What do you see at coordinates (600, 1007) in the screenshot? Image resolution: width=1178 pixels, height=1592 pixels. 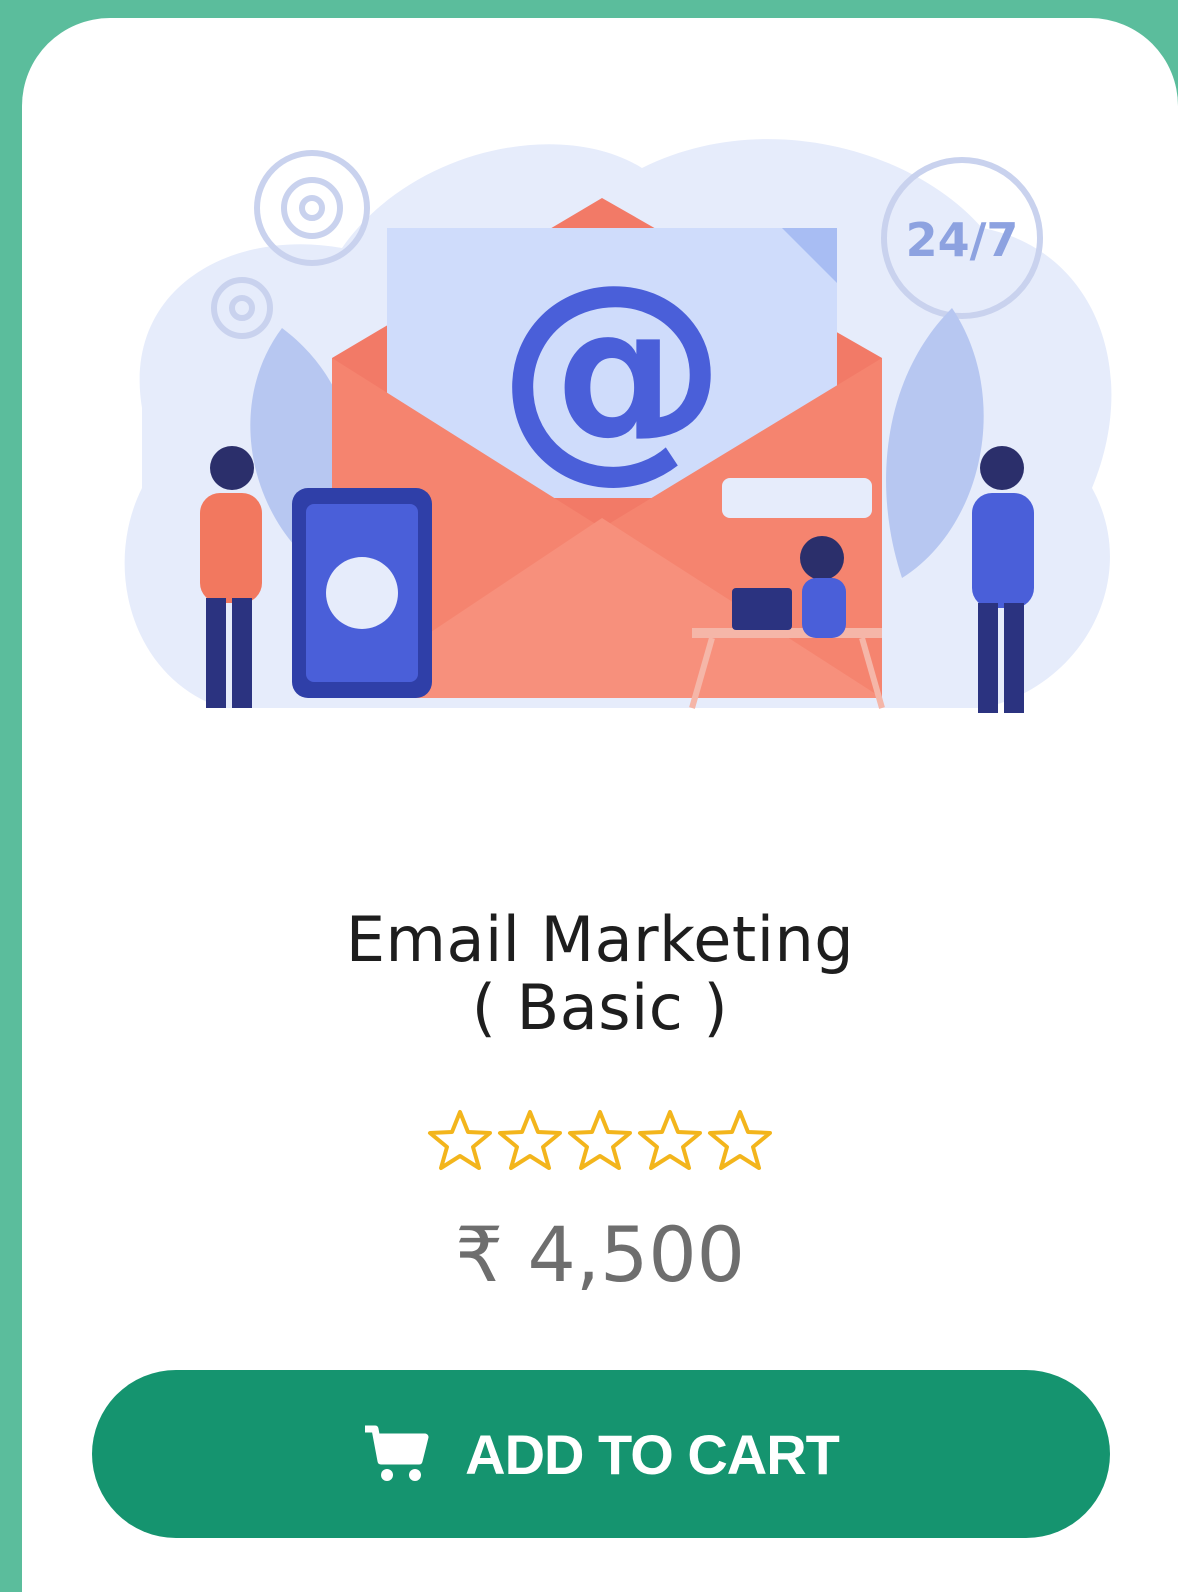 I see `product-title-line2: ( Basic )` at bounding box center [600, 1007].